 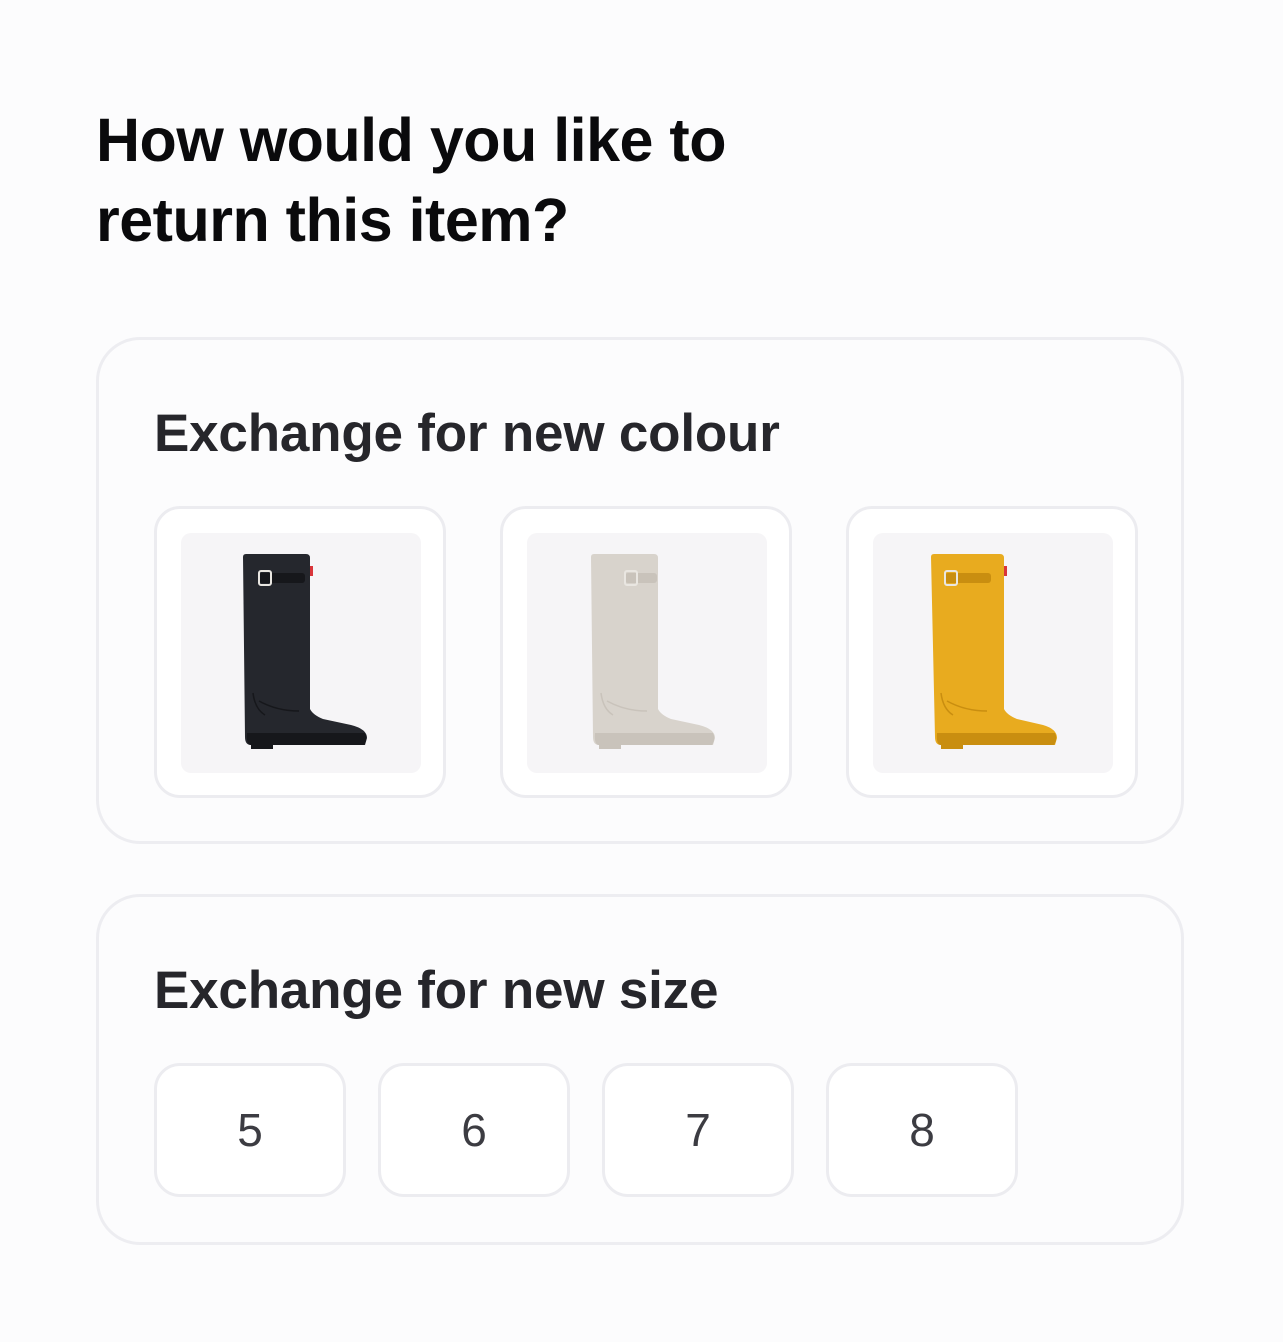 I want to click on yellow-boot-image, so click(x=994, y=651).